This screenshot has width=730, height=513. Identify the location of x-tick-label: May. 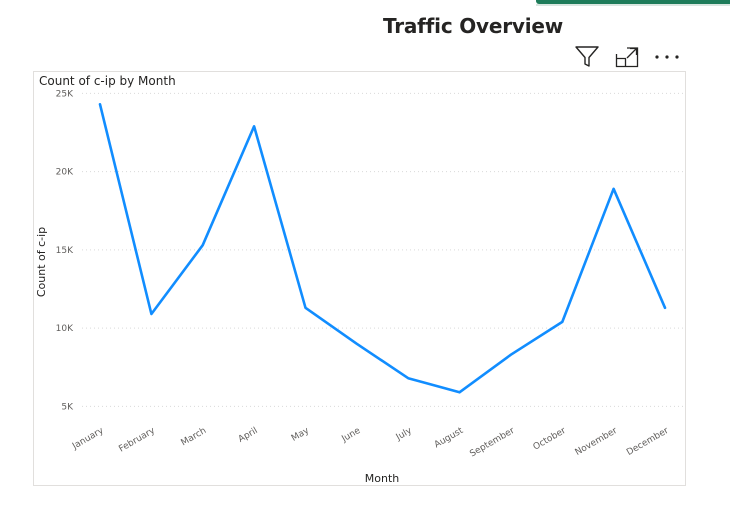
(301, 435).